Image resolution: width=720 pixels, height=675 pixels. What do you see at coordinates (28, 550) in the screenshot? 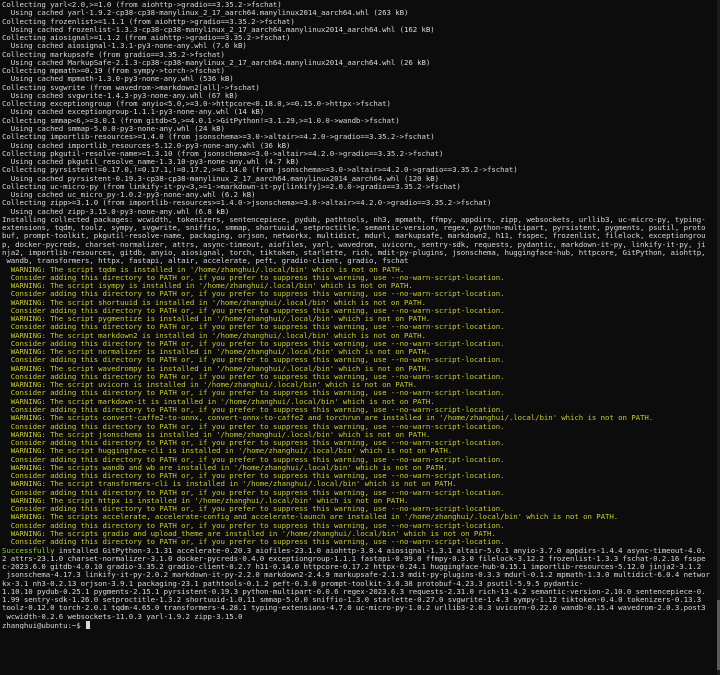
I see `success-keyword: Successfully` at bounding box center [28, 550].